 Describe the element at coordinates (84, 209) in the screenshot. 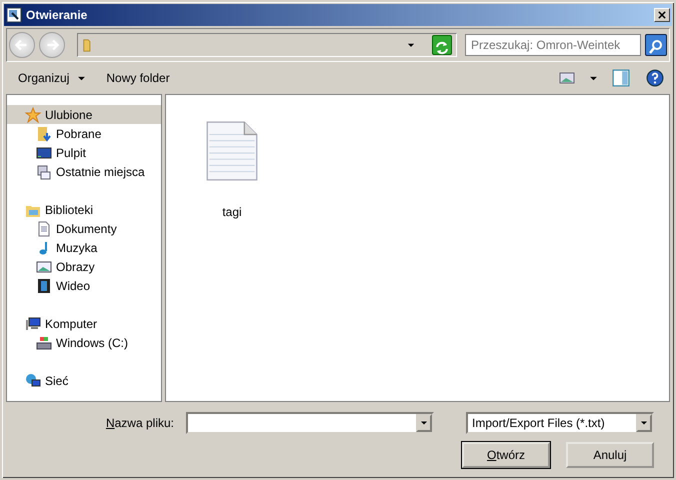

I see `sidebar-item: Biblioteki` at that location.